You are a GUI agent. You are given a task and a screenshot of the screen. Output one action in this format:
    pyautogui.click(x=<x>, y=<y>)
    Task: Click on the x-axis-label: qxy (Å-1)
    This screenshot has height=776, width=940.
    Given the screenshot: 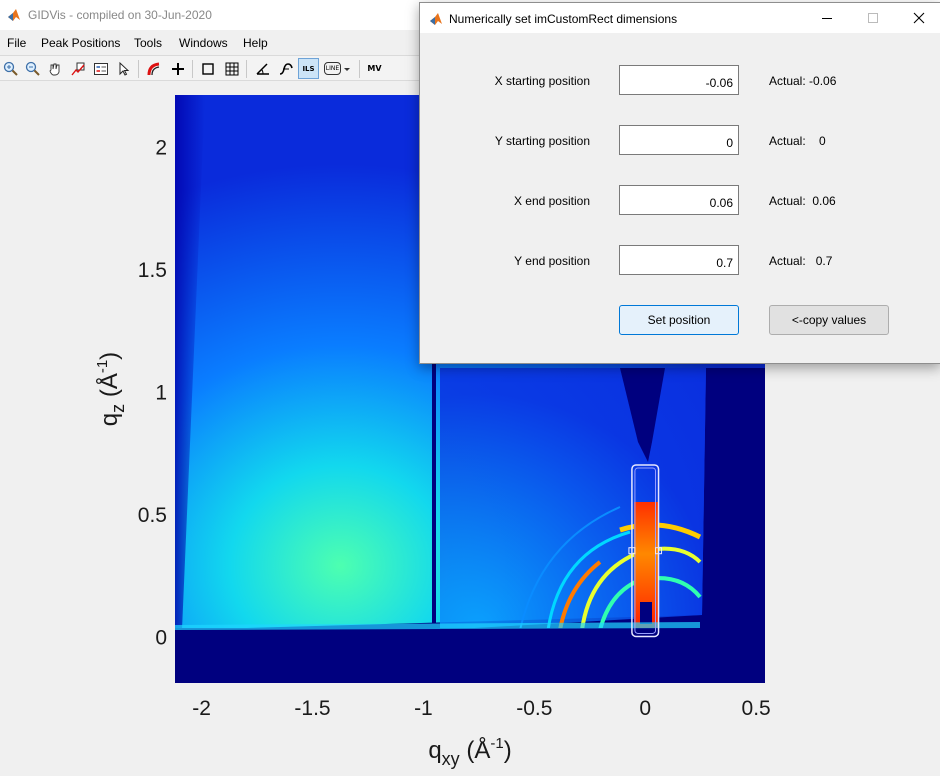 What is the action you would take?
    pyautogui.click(x=469, y=752)
    